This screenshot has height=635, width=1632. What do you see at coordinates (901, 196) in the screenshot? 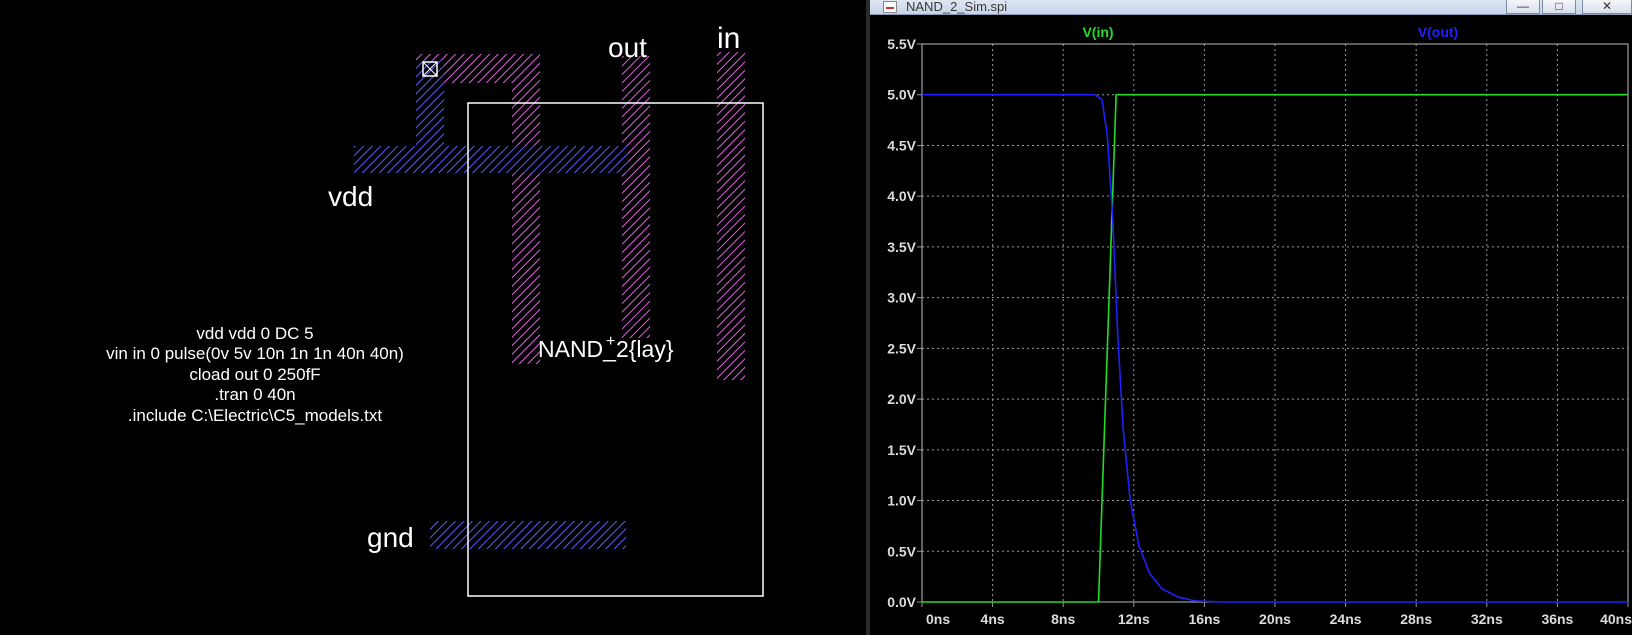
I see `y-tick-label: 4.0V` at bounding box center [901, 196].